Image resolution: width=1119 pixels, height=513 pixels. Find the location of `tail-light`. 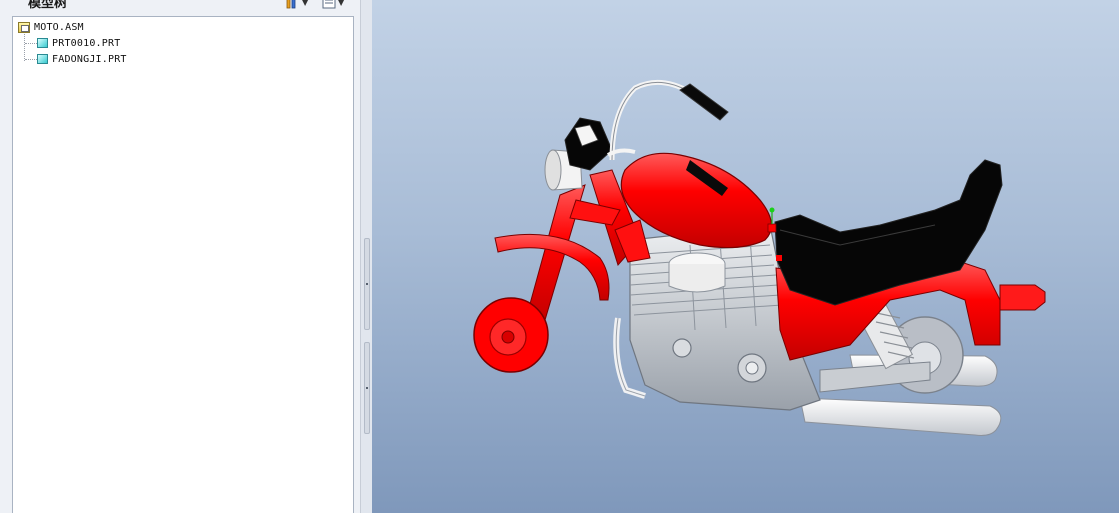

tail-light is located at coordinates (1022, 297).